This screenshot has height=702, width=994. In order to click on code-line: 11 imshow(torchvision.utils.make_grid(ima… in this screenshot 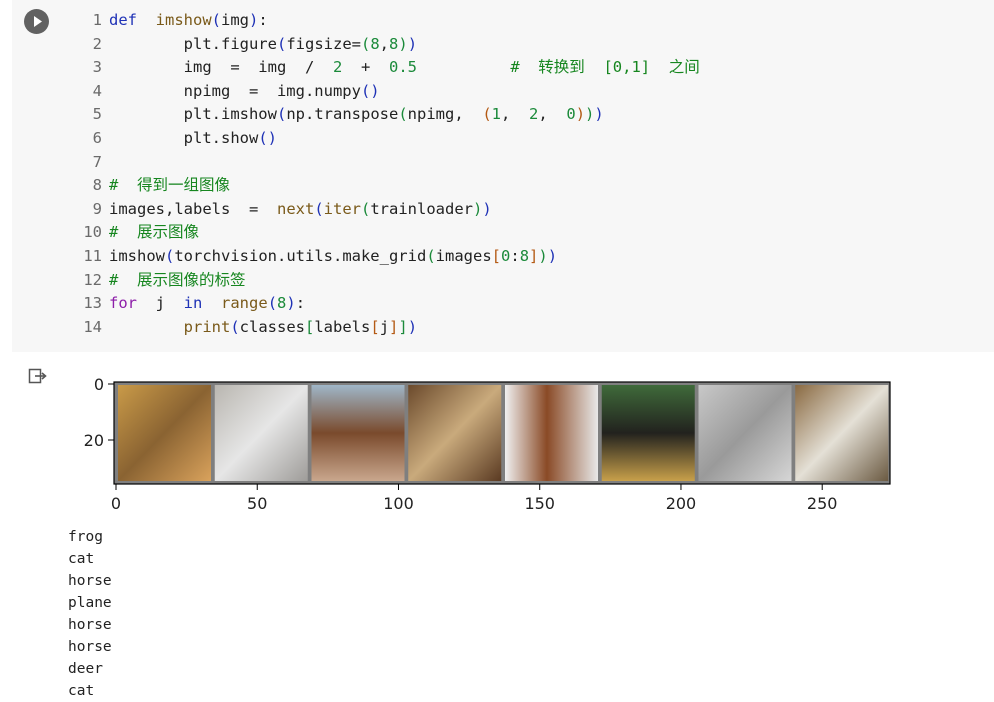, I will do `click(492, 256)`.